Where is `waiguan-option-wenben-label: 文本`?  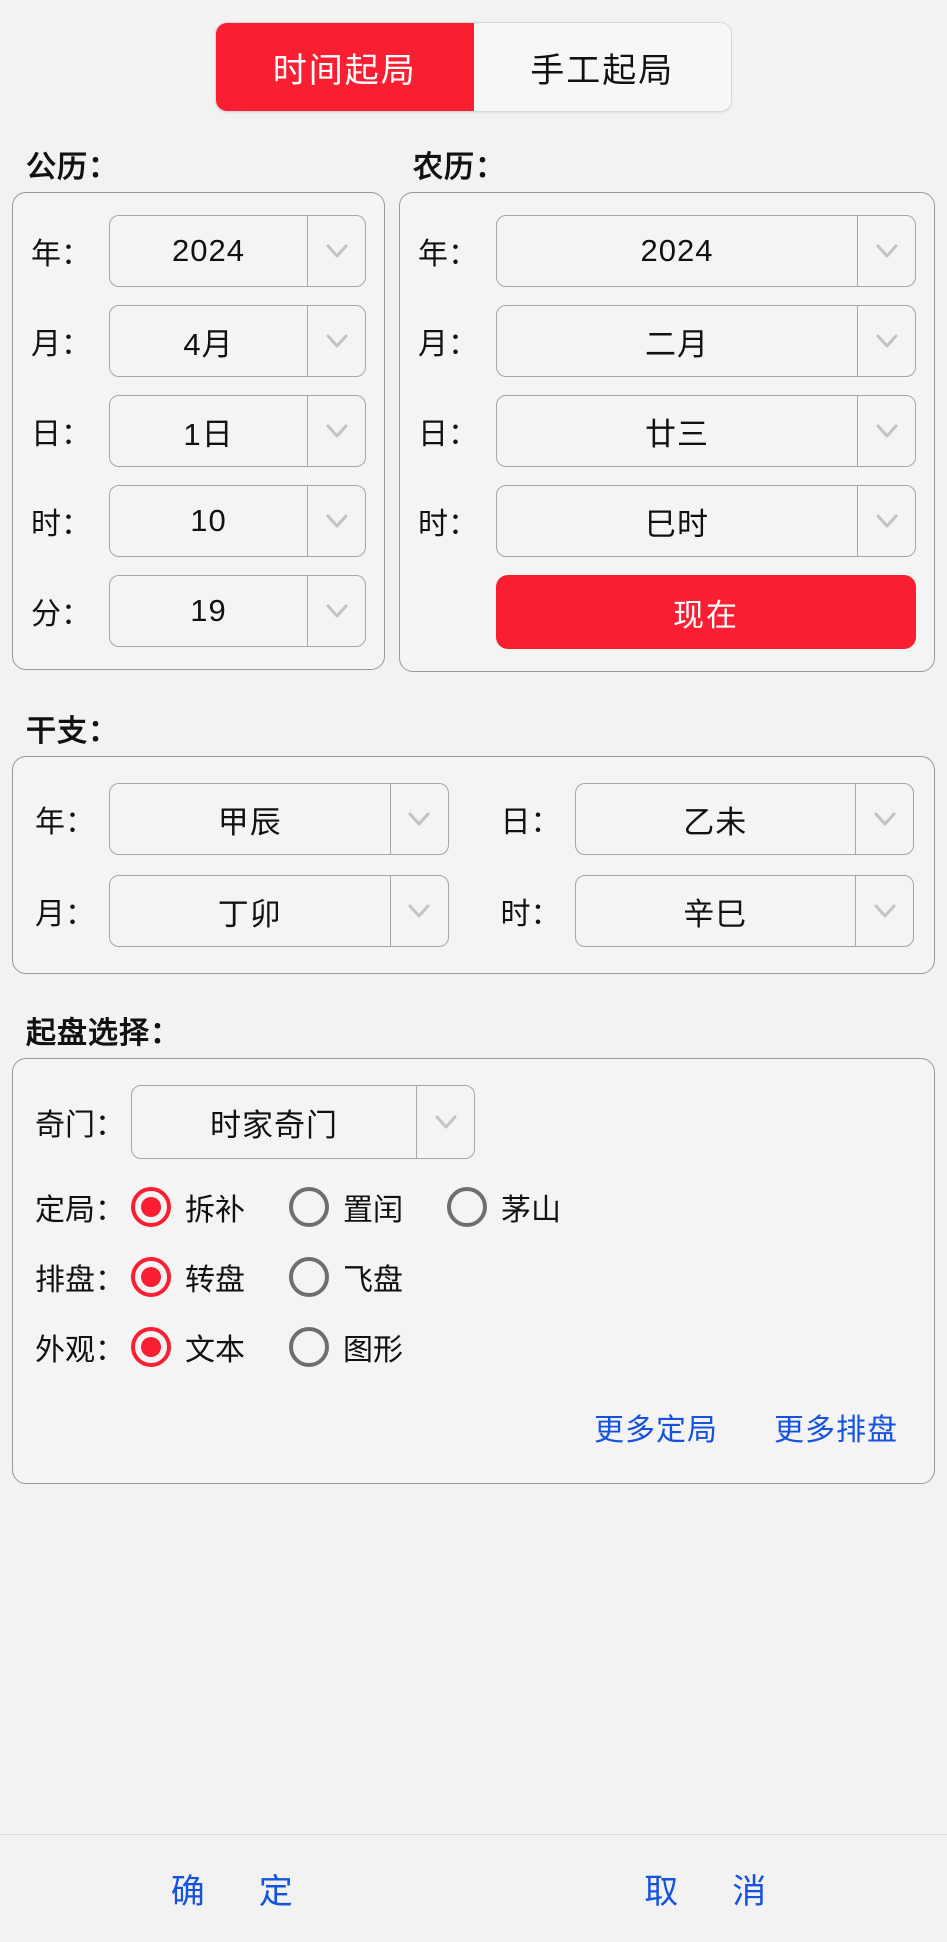
waiguan-option-wenben-label: 文本 is located at coordinates (215, 1347).